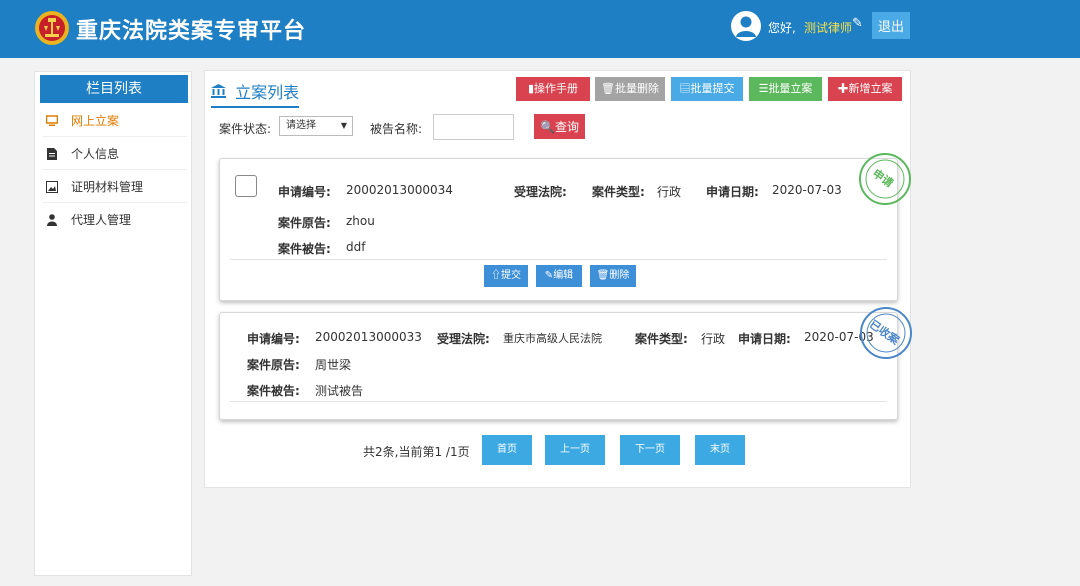 This screenshot has height=586, width=1080. I want to click on sidebar-item-label: 代理人管理, so click(101, 220).